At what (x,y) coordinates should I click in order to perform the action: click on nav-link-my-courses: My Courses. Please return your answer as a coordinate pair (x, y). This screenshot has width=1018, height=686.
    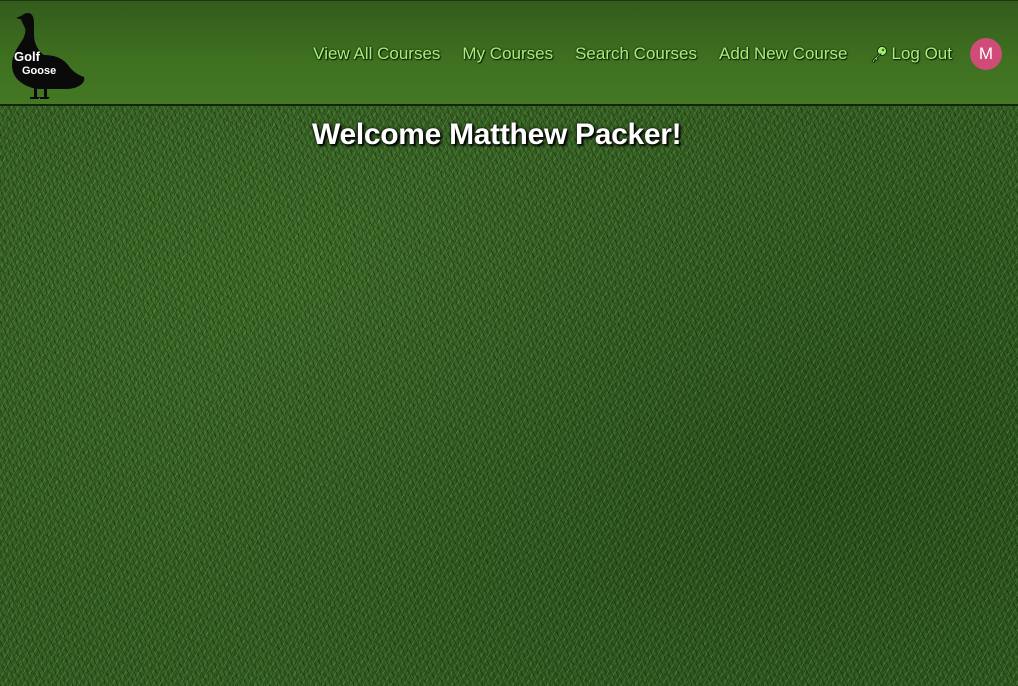
    Looking at the image, I should click on (507, 54).